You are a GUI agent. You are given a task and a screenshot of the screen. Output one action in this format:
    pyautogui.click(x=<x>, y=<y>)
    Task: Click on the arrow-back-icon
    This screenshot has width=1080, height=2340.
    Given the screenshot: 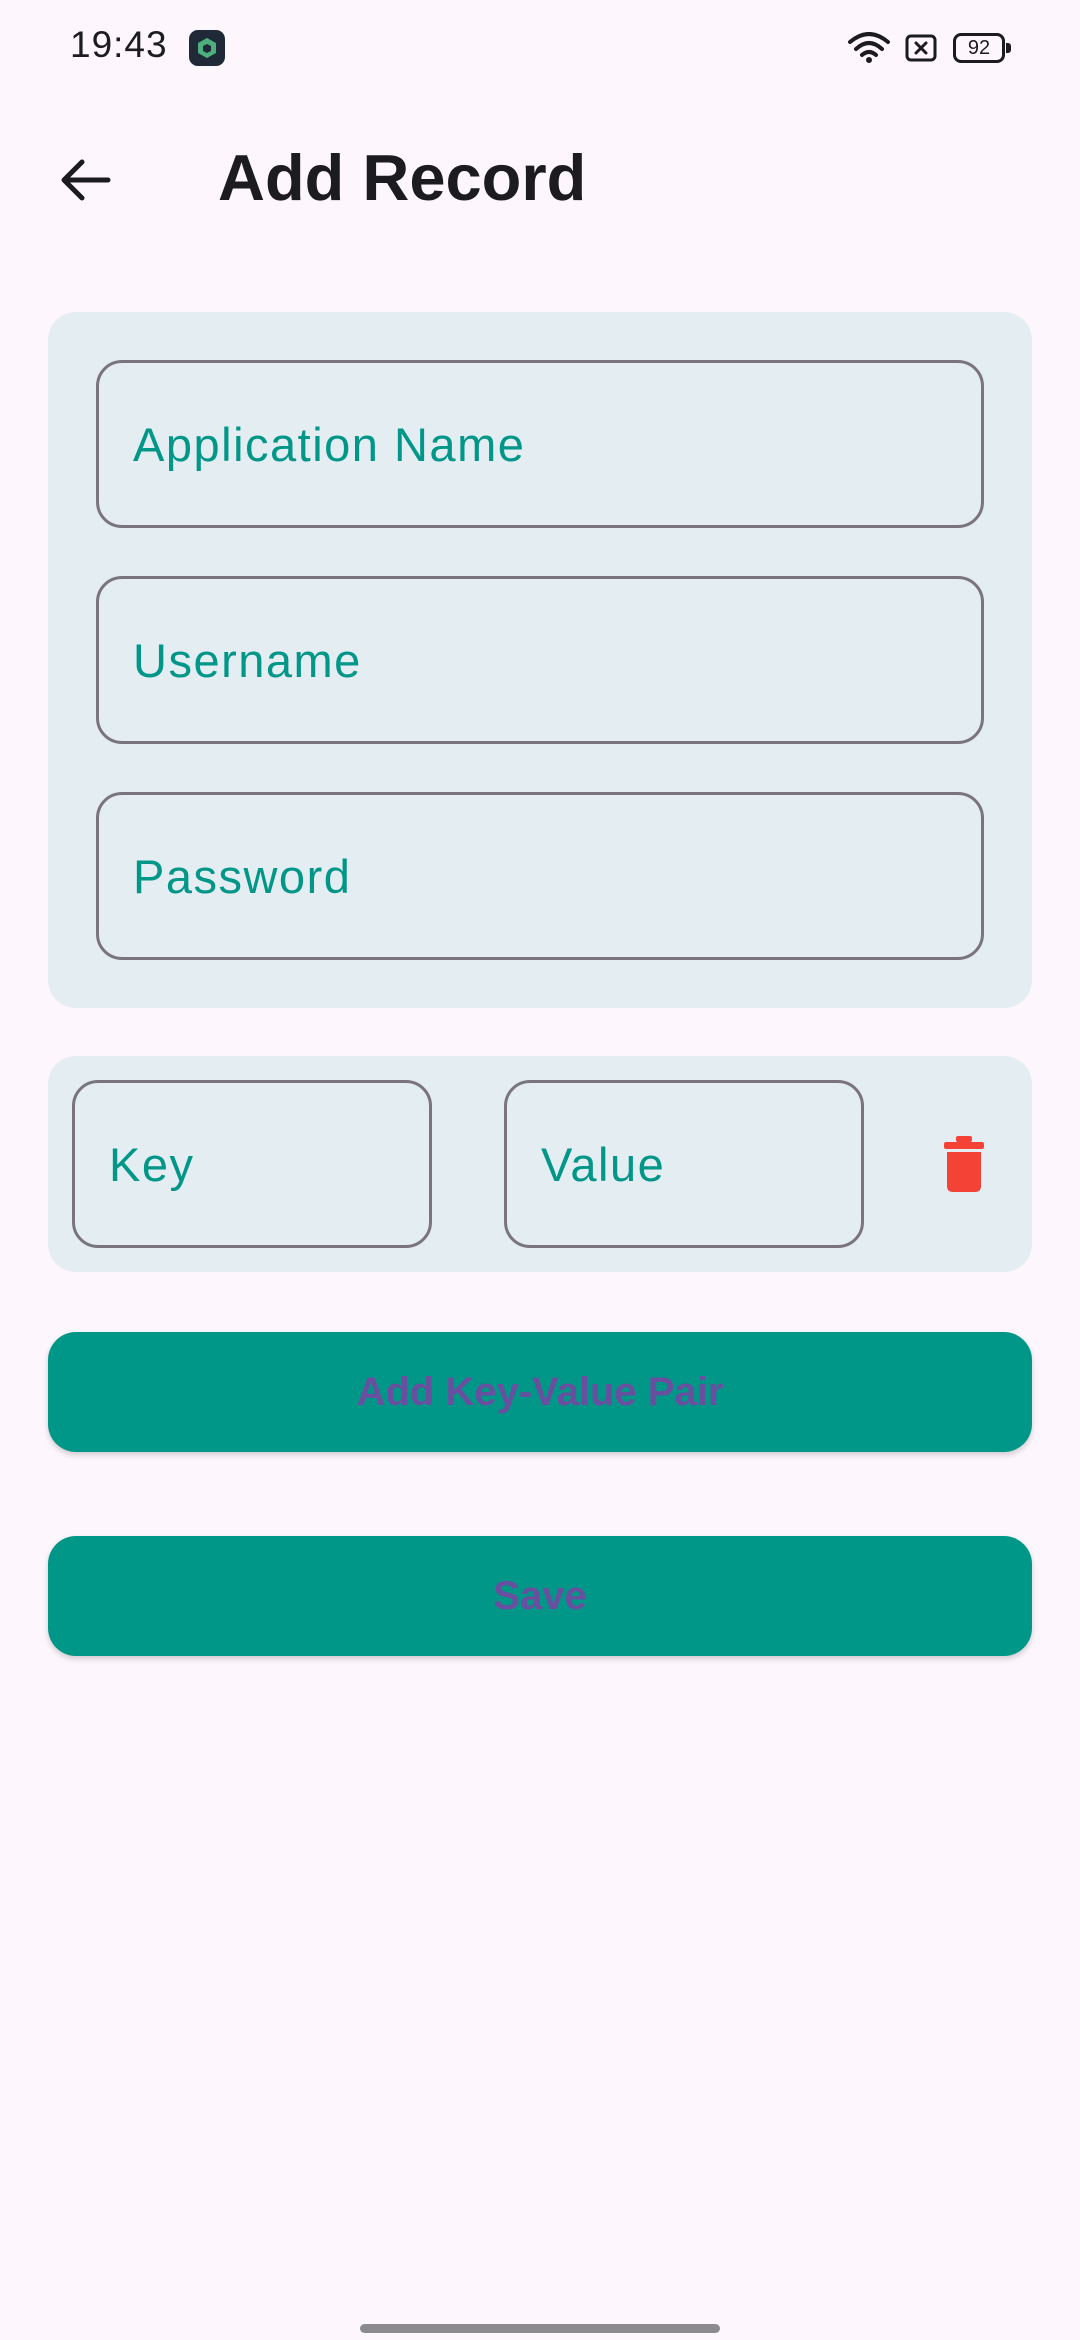 What is the action you would take?
    pyautogui.click(x=86, y=180)
    